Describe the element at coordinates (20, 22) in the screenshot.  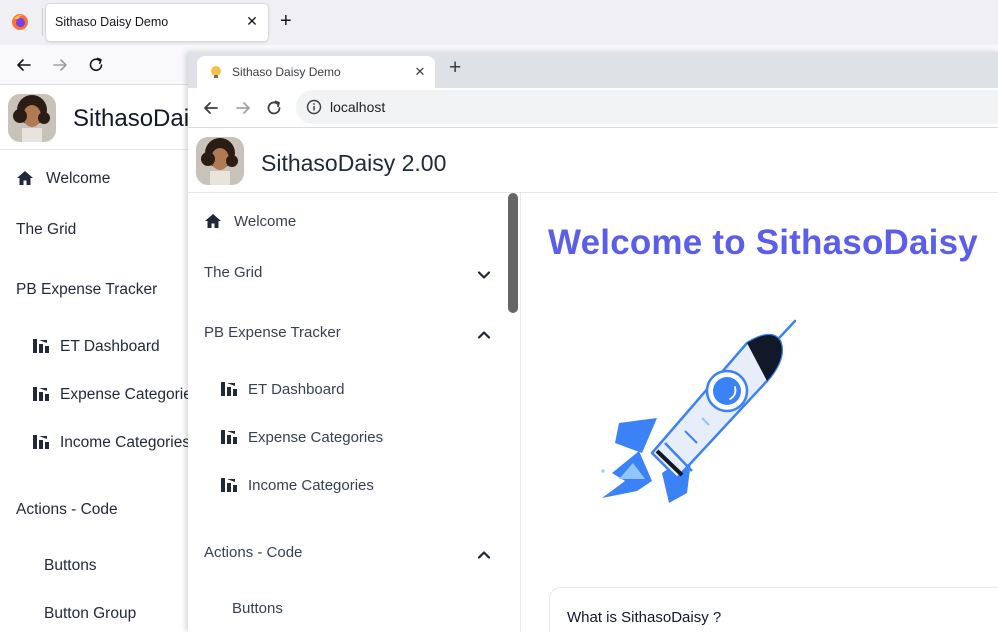
I see `firefox-logo-icon` at that location.